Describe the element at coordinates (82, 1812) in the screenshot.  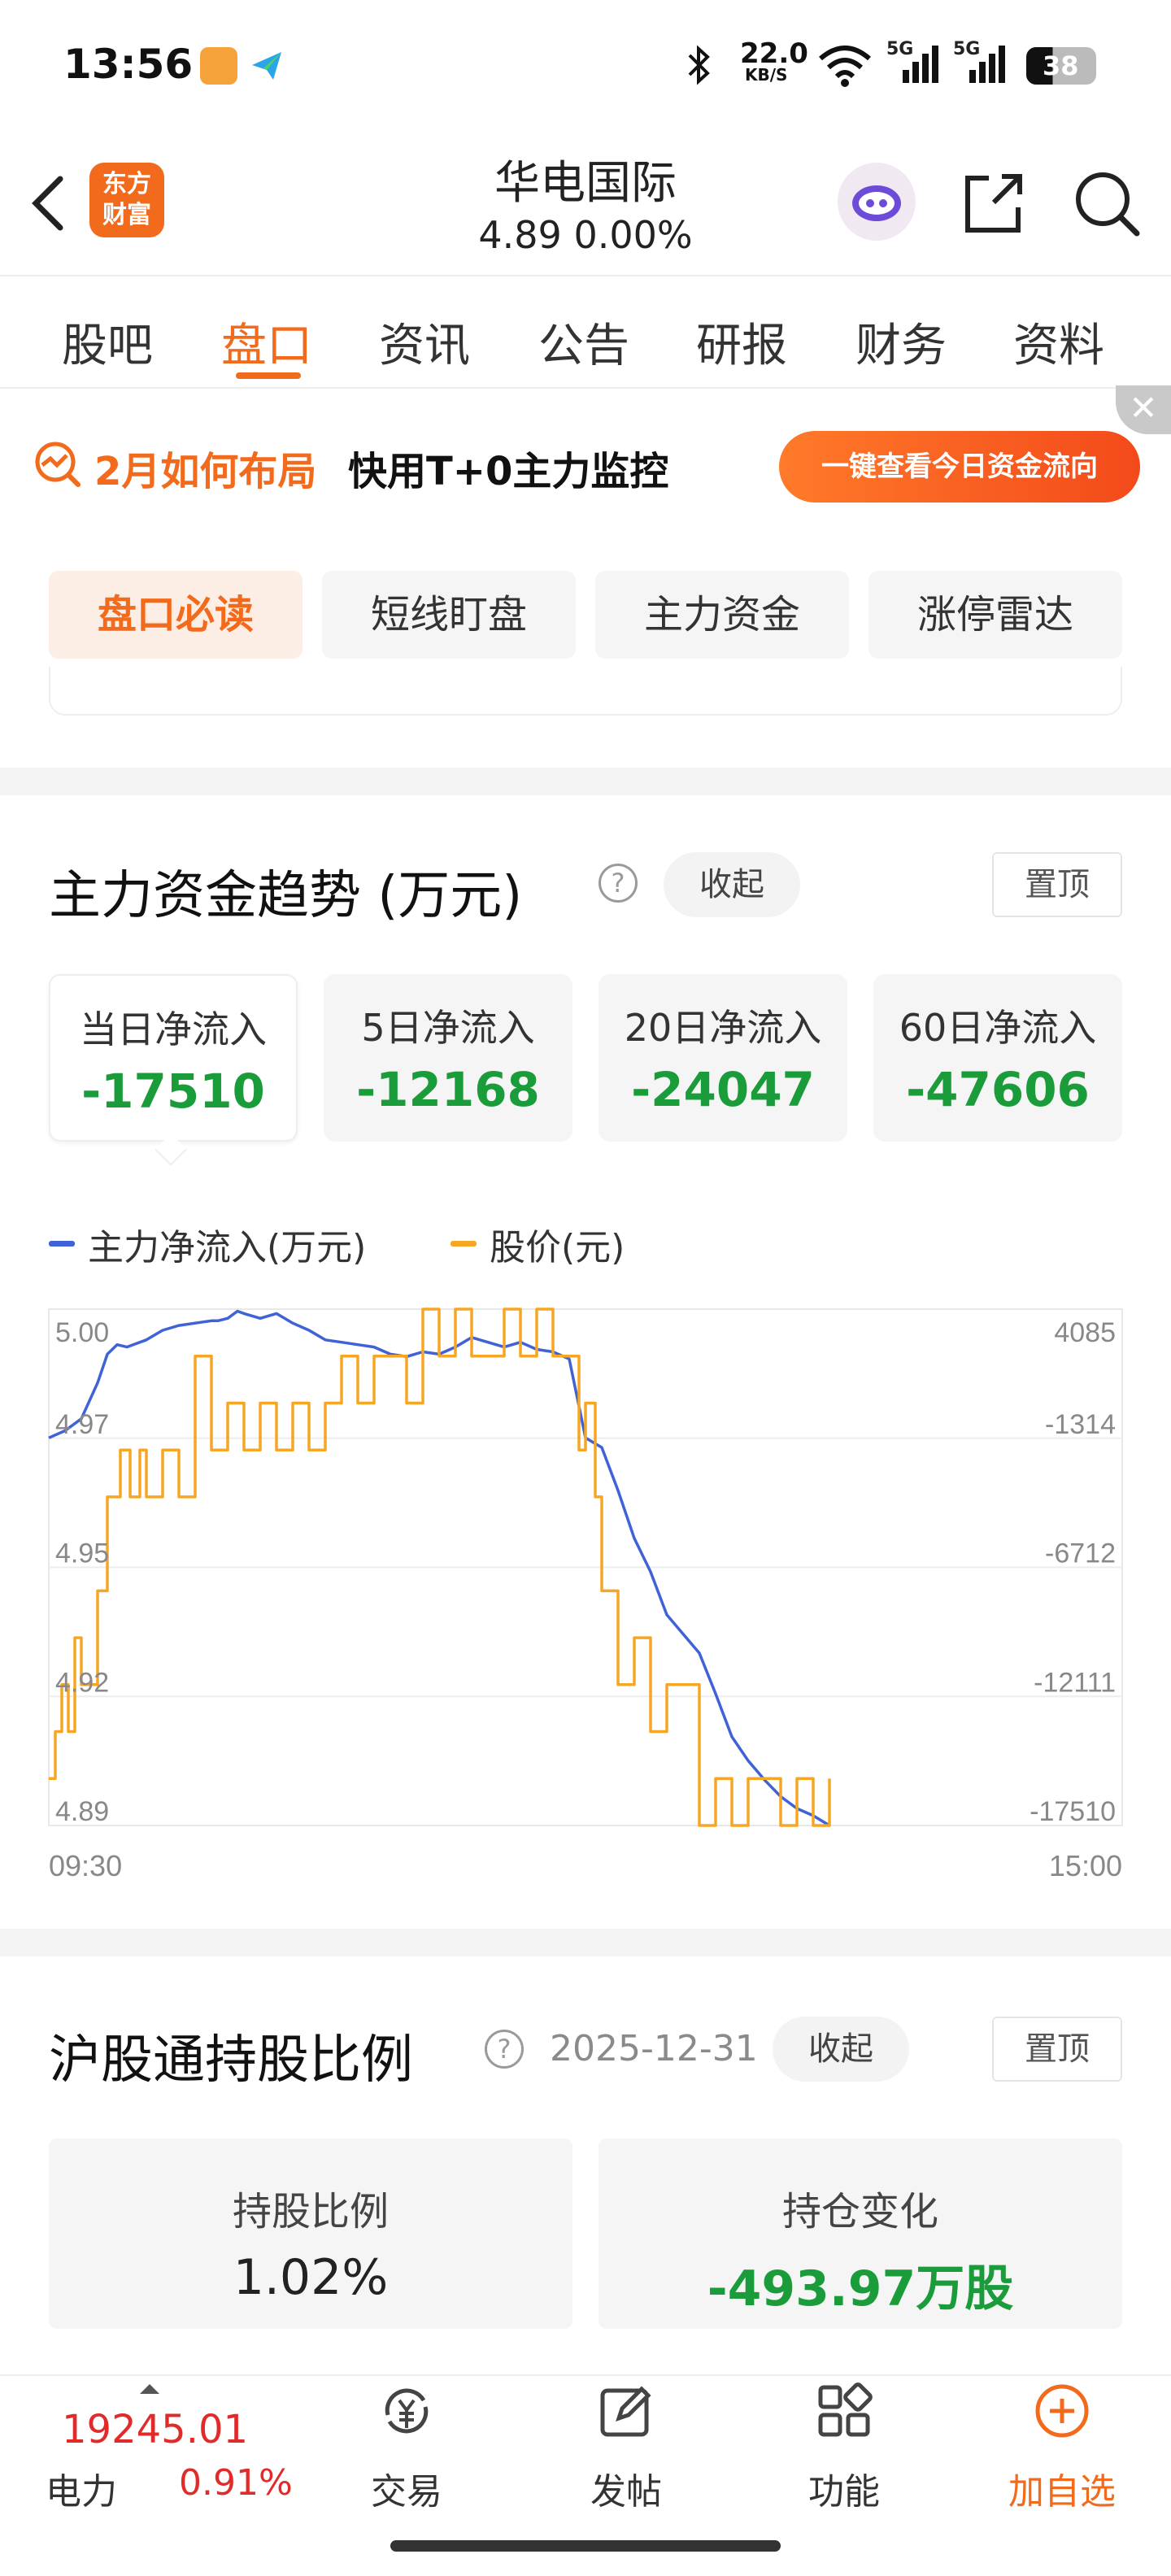
I see `y-left-tick-label: 4.89` at that location.